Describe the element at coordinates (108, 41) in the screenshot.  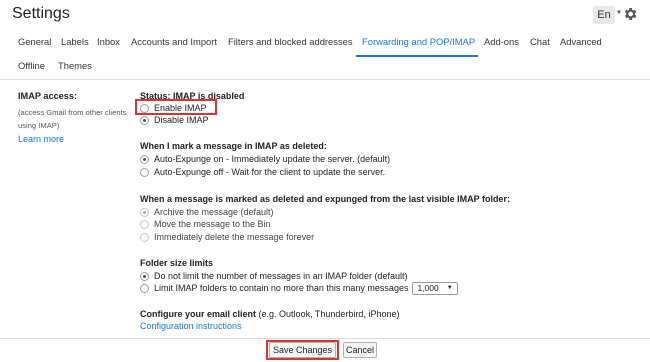
I see `tab-inbox: Inbox` at that location.